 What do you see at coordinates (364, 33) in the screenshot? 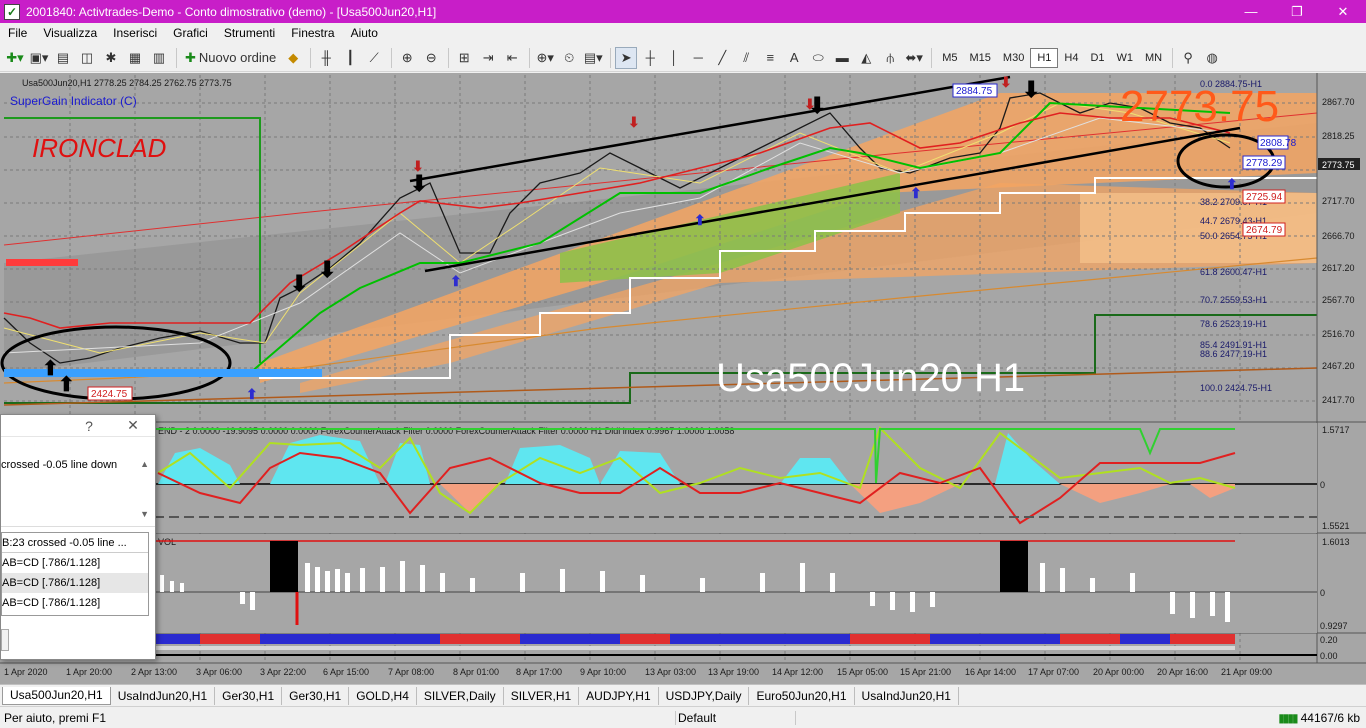
I see `menu-help: Aiuto` at bounding box center [364, 33].